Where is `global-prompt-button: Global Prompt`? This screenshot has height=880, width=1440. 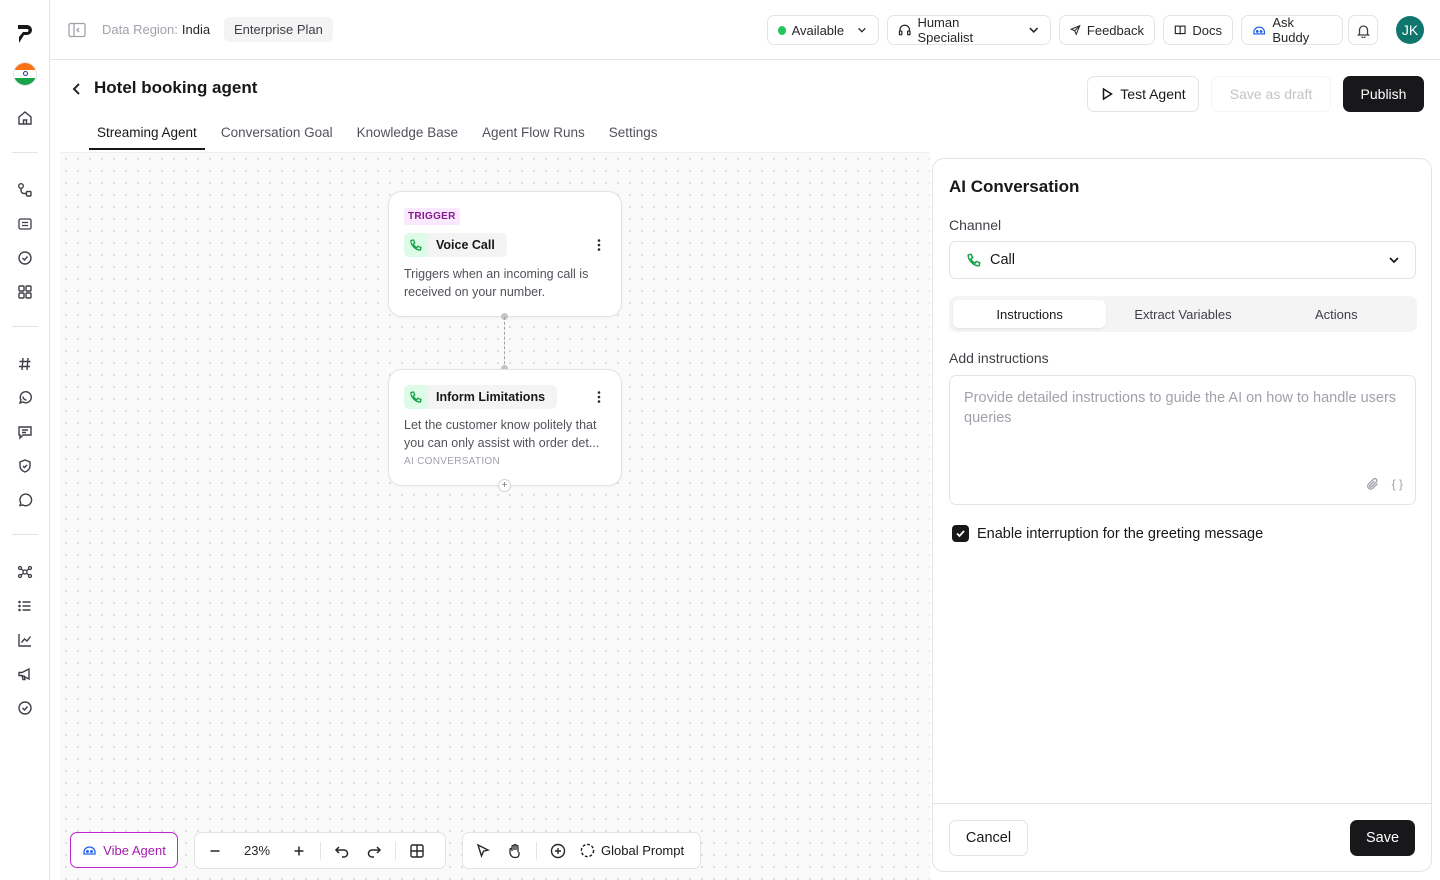
global-prompt-button: Global Prompt is located at coordinates (634, 850).